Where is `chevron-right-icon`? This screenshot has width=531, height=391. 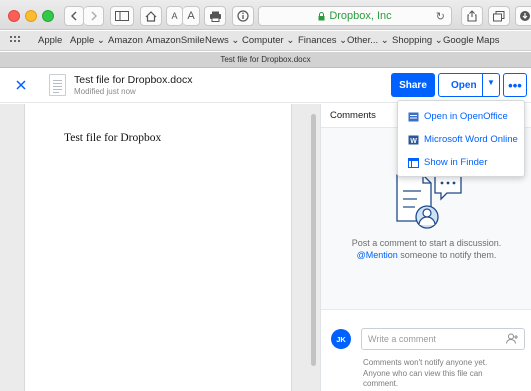
chevron-right-icon is located at coordinates (94, 16).